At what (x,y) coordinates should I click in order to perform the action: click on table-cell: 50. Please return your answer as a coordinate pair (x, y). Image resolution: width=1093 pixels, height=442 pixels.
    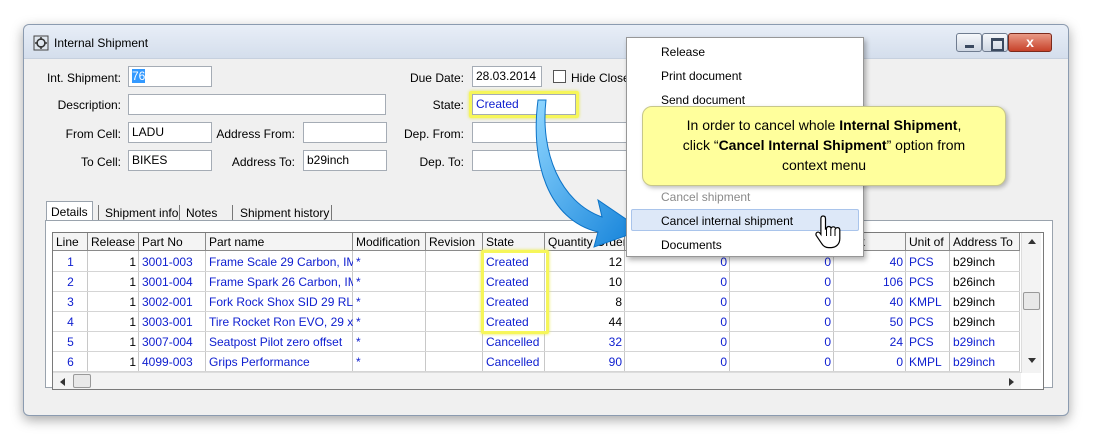
    Looking at the image, I should click on (870, 322).